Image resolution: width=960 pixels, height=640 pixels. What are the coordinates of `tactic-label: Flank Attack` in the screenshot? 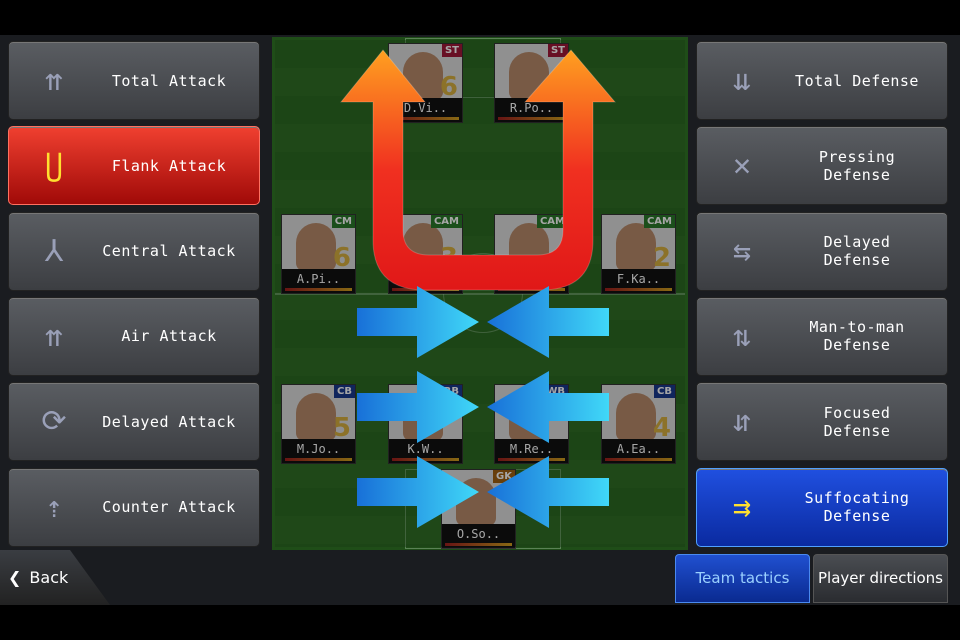 It's located at (169, 165).